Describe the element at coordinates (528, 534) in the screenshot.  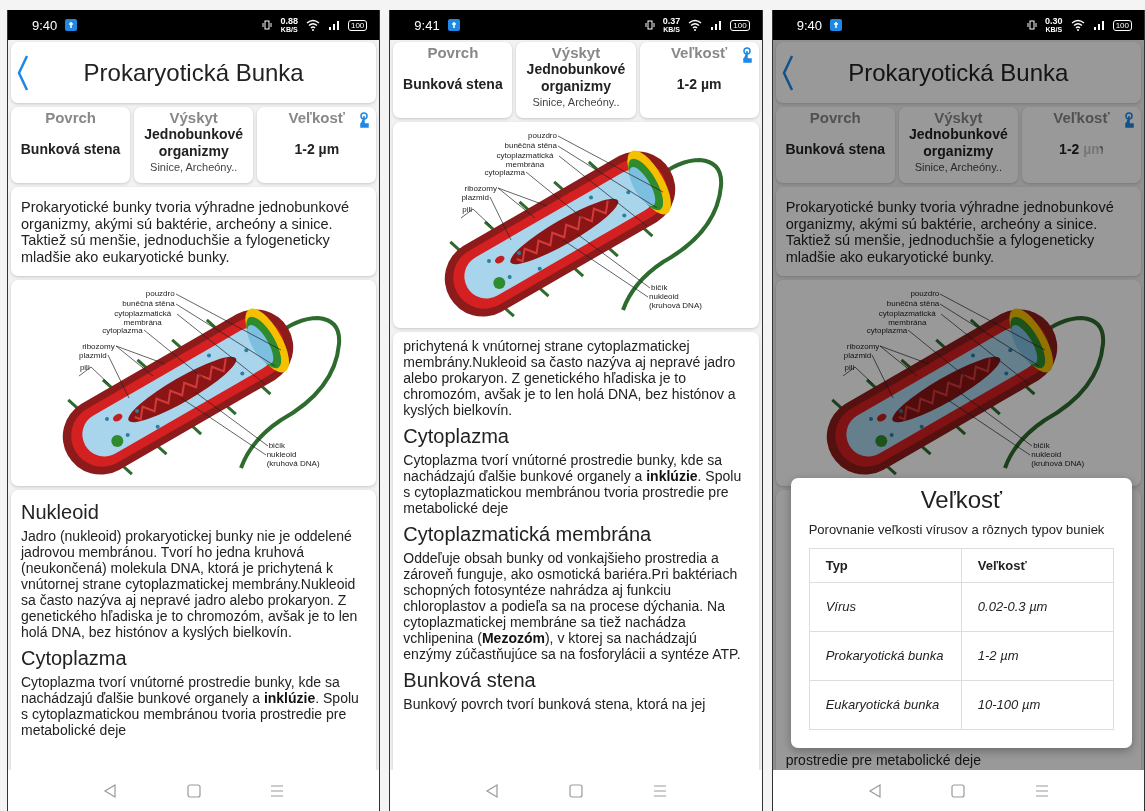
I see `section-heading: Cytoplazmatická membrána` at that location.